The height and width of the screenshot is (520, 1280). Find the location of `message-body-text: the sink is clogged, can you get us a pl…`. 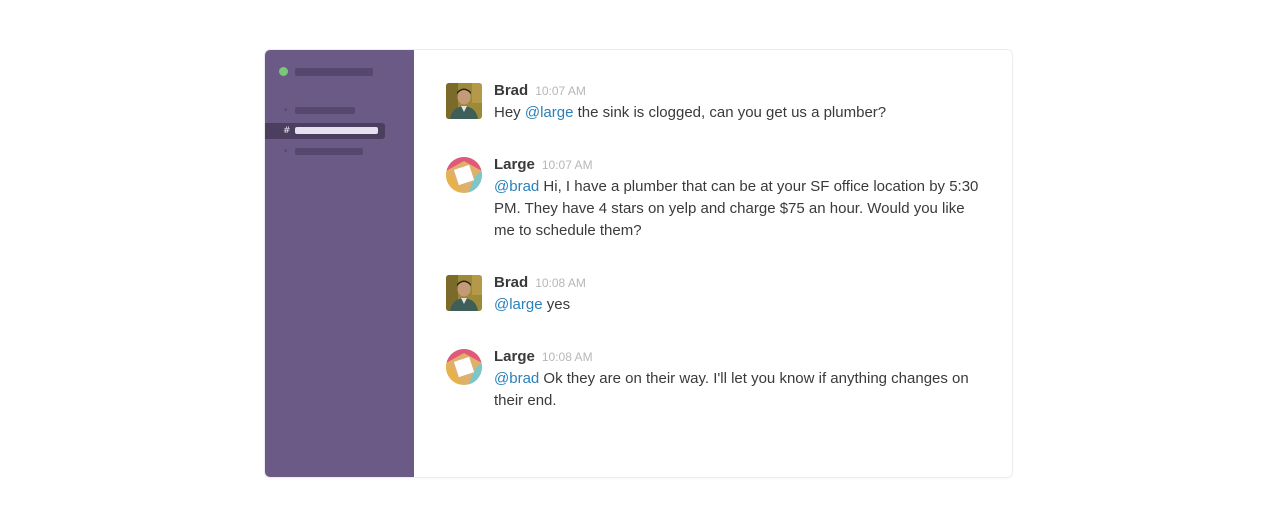

message-body-text: the sink is clogged, can you get us a pl… is located at coordinates (732, 112).